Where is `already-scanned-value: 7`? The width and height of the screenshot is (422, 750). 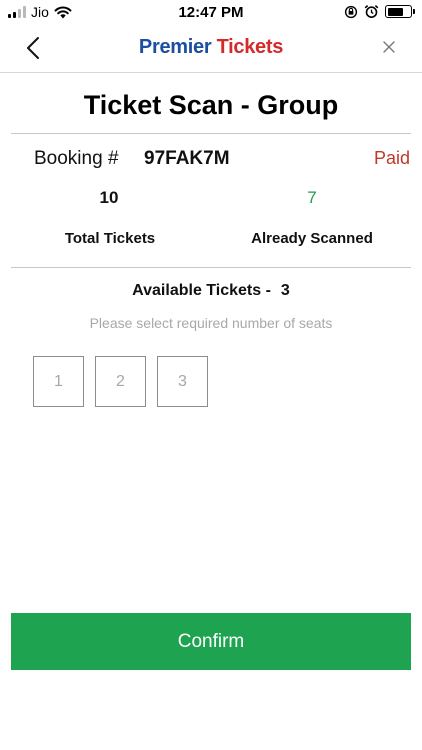
already-scanned-value: 7 is located at coordinates (312, 197).